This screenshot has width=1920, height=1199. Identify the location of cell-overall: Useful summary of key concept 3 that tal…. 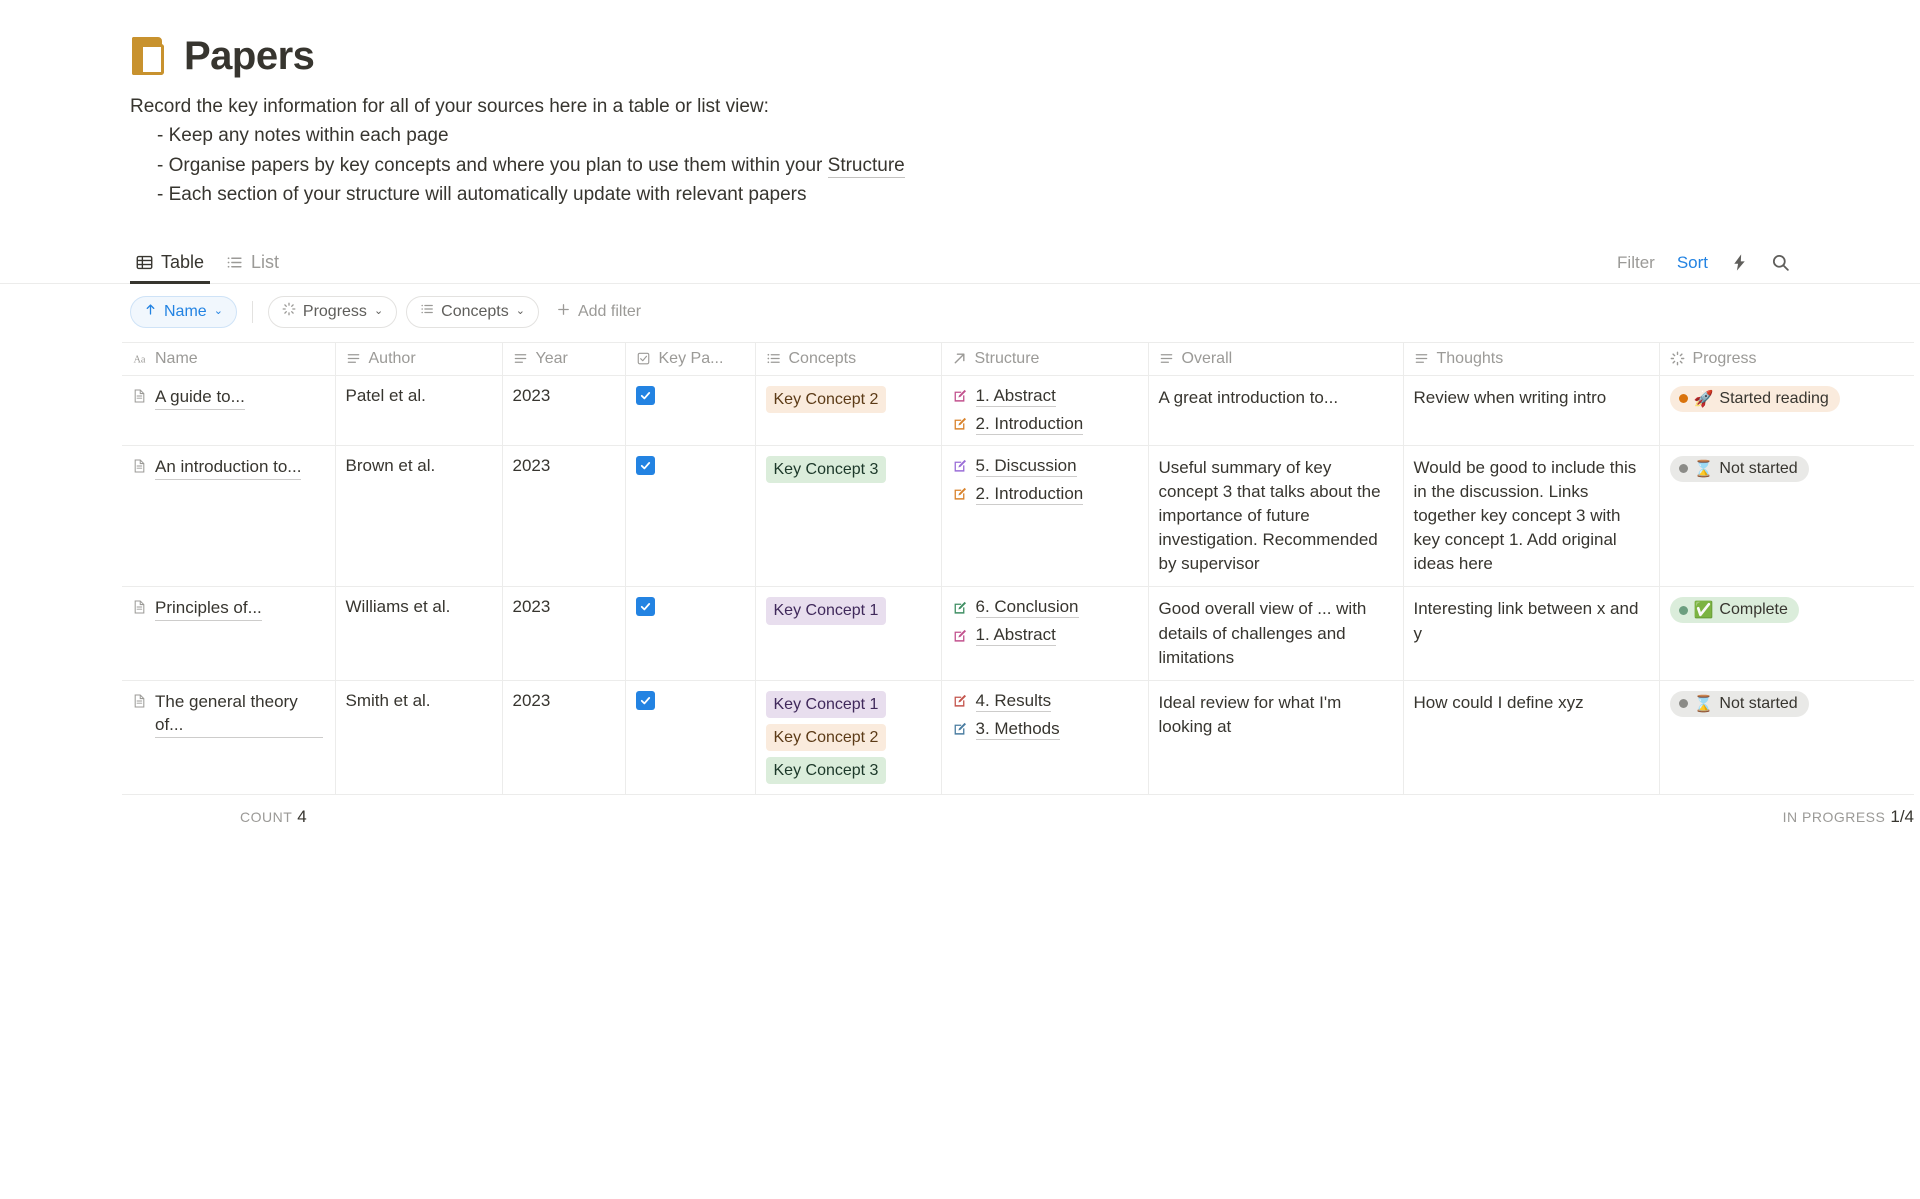
(1276, 516).